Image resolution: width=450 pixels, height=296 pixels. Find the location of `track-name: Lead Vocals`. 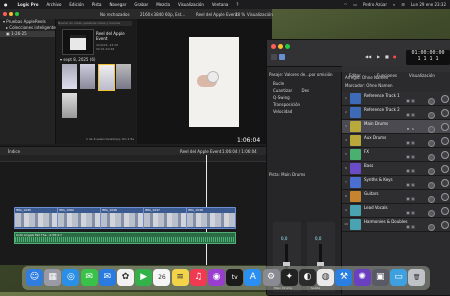

track-name: Lead Vocals is located at coordinates (376, 207).